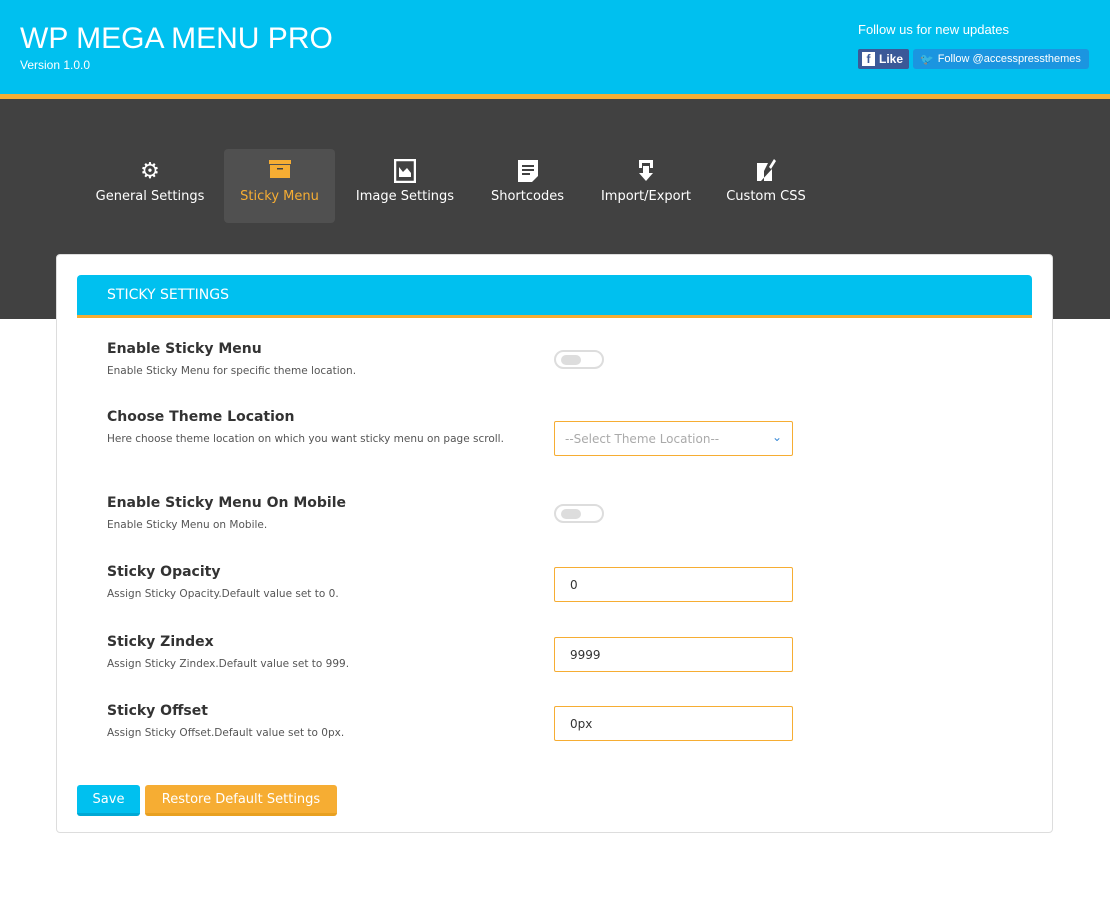  Describe the element at coordinates (160, 642) in the screenshot. I see `setting-title: Sticky Zindex` at that location.